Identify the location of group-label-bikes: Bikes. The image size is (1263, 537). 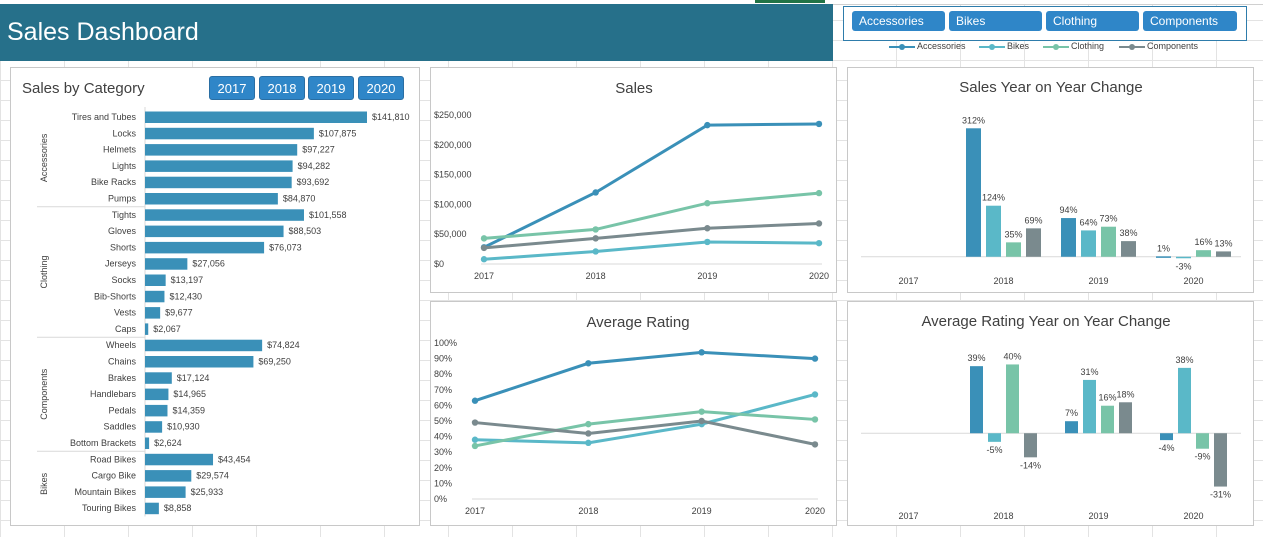
(44, 483).